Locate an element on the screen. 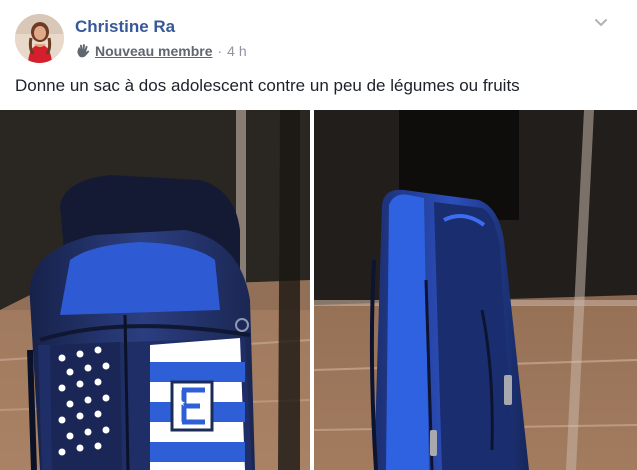  post-header: Christine Ra Nouveau membre · 4 h is located at coordinates (318, 35).